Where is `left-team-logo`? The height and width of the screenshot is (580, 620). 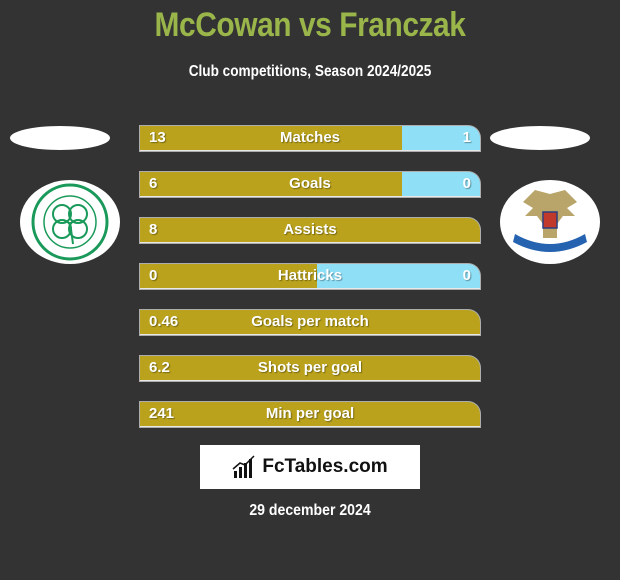 left-team-logo is located at coordinates (70, 222).